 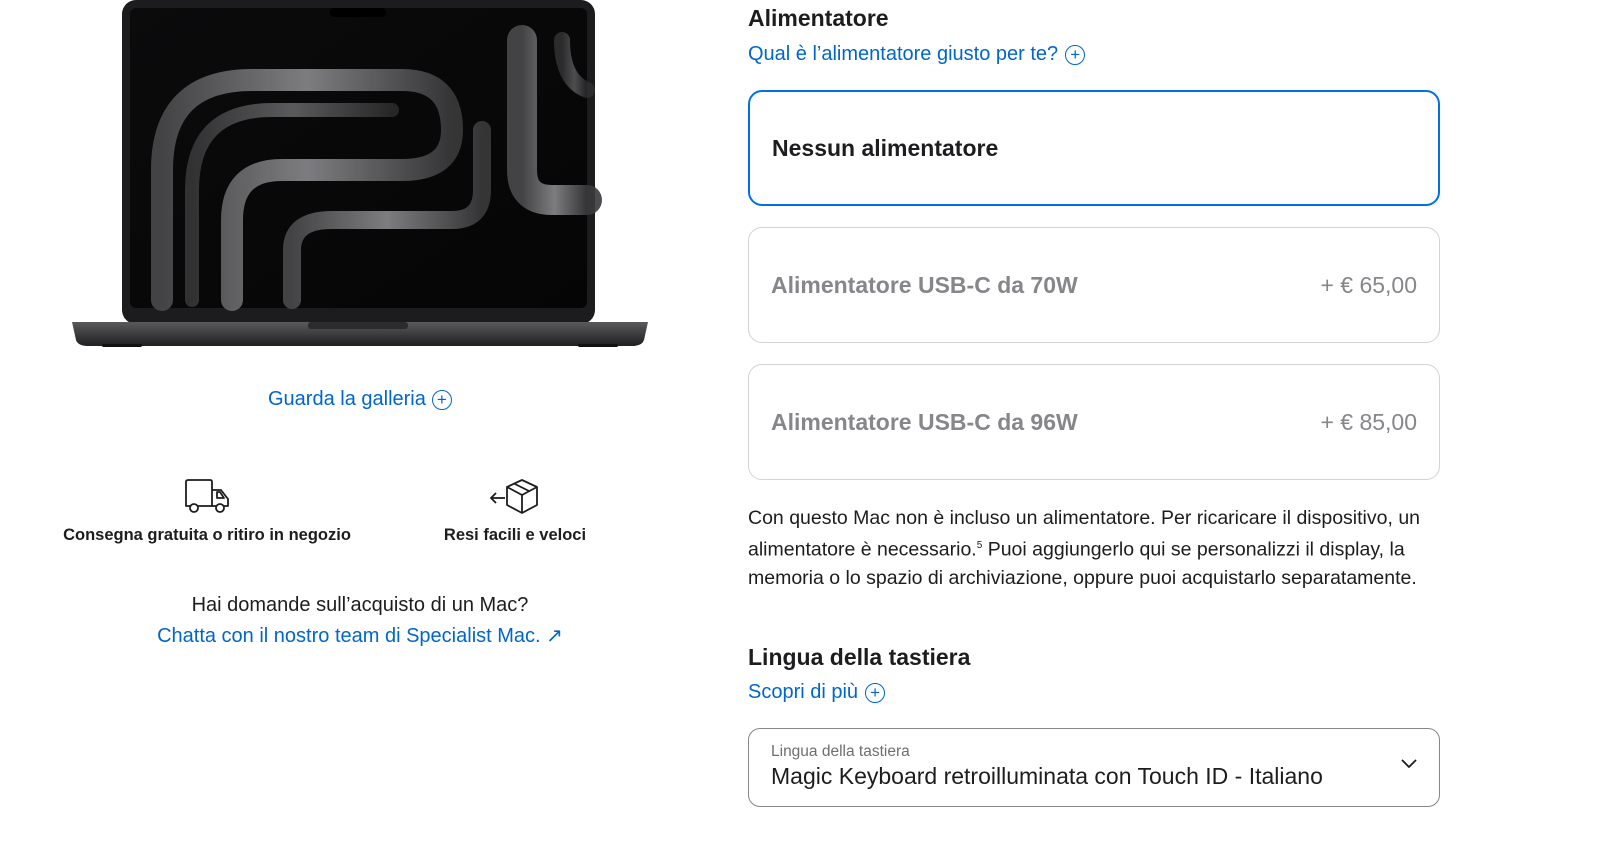 I want to click on option-price: + € 65,00, so click(x=1368, y=284).